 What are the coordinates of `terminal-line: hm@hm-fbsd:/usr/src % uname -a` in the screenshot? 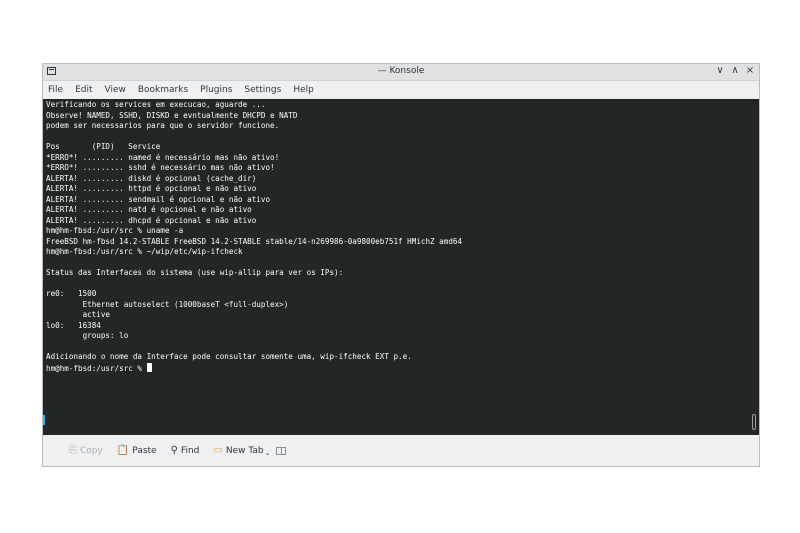 It's located at (115, 230).